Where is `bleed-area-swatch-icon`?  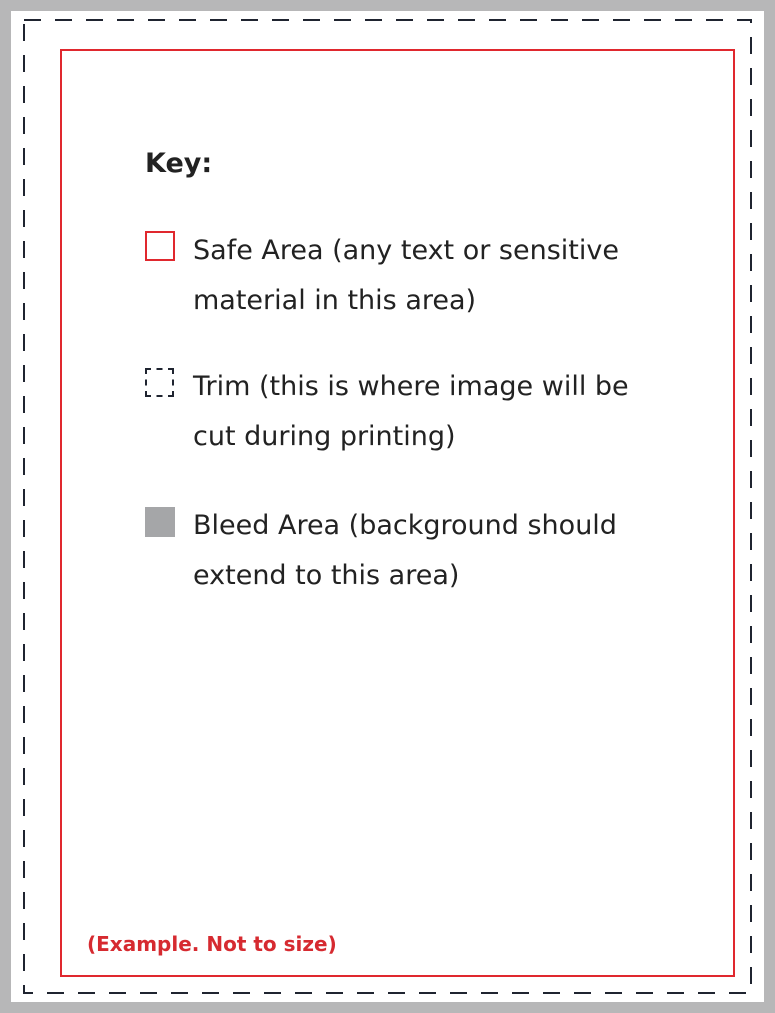
bleed-area-swatch-icon is located at coordinates (160, 522).